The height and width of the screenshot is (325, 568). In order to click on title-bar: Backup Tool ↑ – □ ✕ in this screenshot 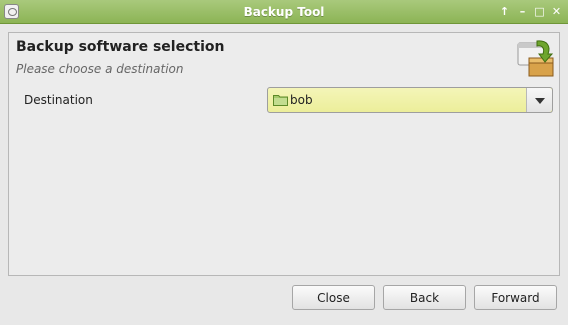, I will do `click(284, 12)`.